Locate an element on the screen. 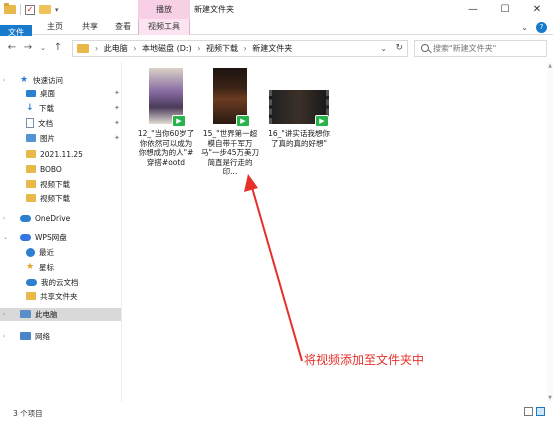 The image size is (553, 426). details-view-icon is located at coordinates (528, 411).